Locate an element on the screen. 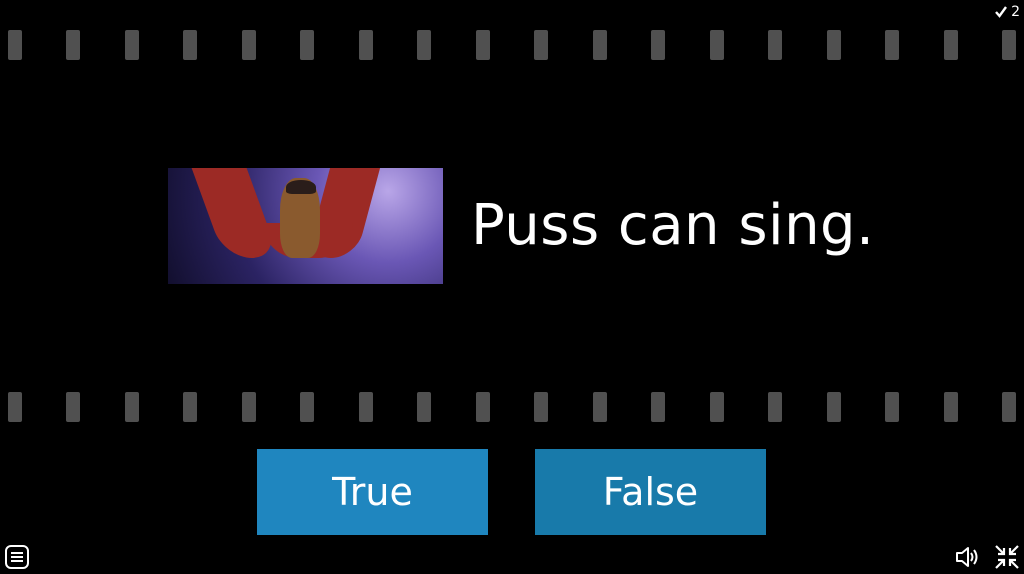 The image size is (1024, 574). filmstrip-bottom is located at coordinates (512, 407).